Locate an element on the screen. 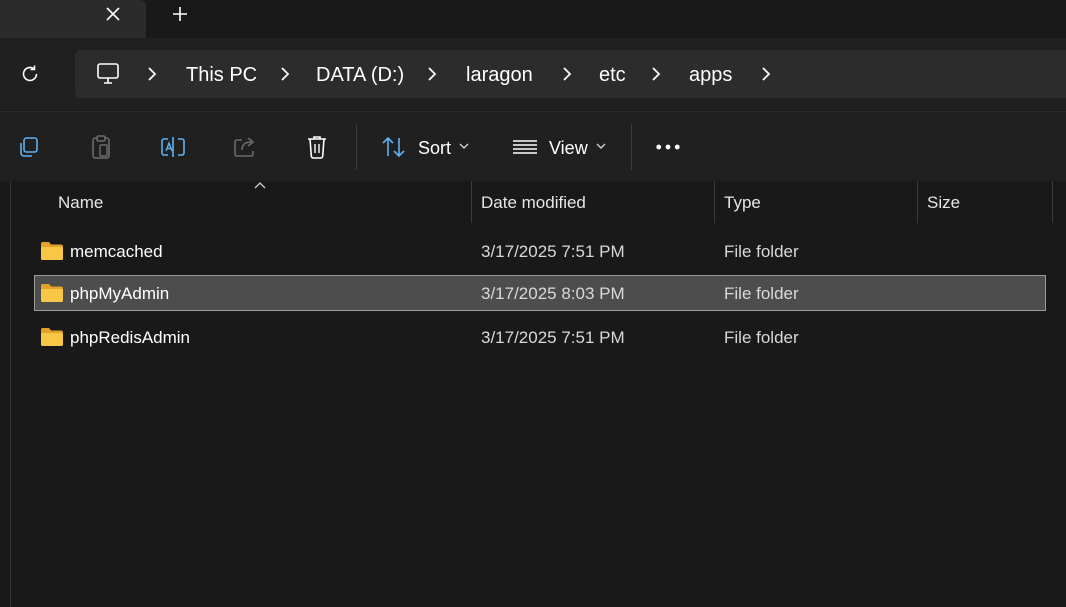 This screenshot has width=1066, height=607. address-bar: This PC DATA (D:) laragon etc apps is located at coordinates (570, 74).